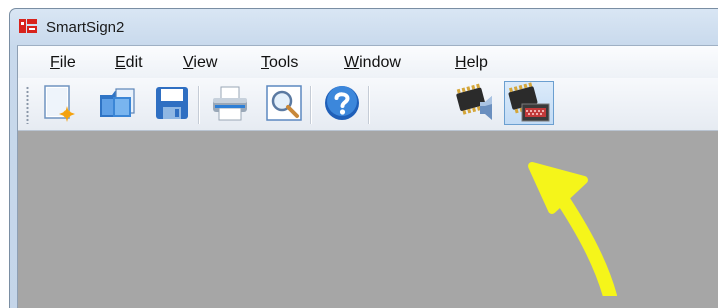  I want to click on menu-bar: File Edit View Tools Window Help, so click(368, 62).